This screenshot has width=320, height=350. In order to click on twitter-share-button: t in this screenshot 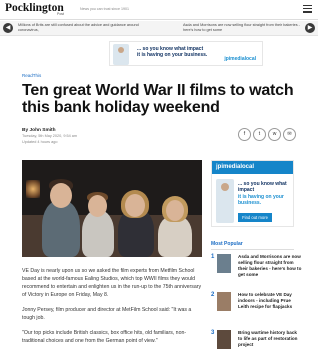, I will do `click(259, 134)`.